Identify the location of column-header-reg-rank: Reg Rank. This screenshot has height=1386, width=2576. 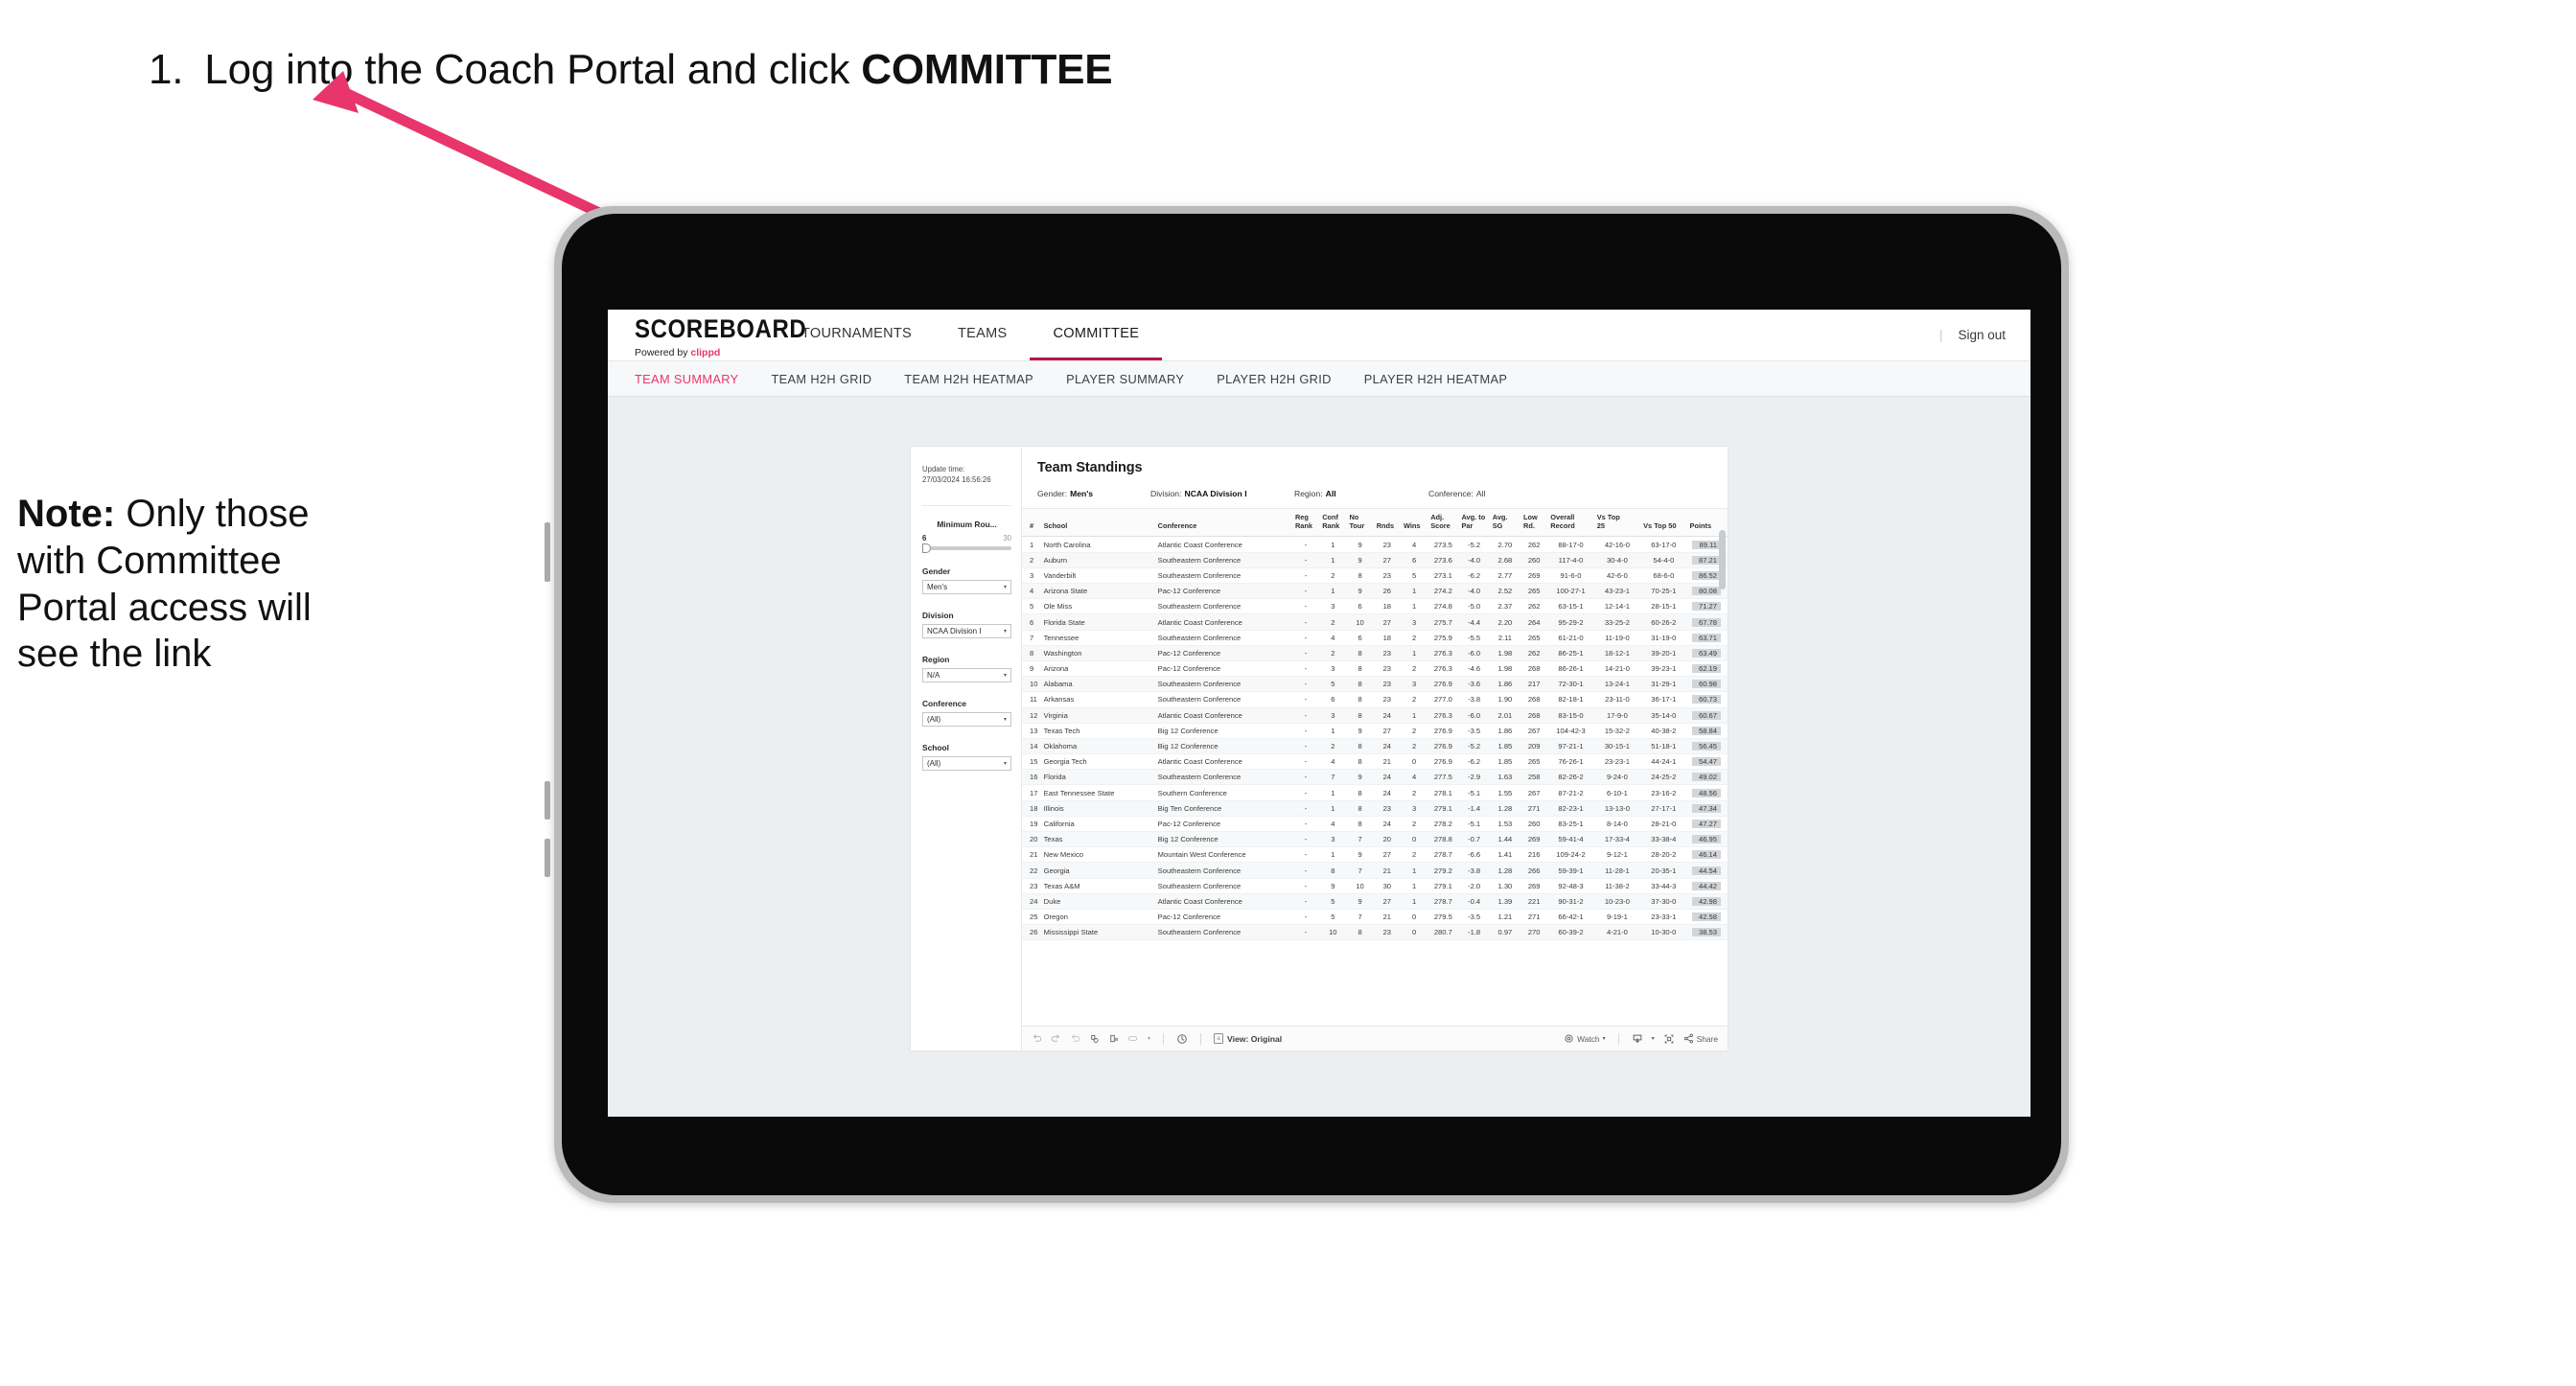
(1306, 523).